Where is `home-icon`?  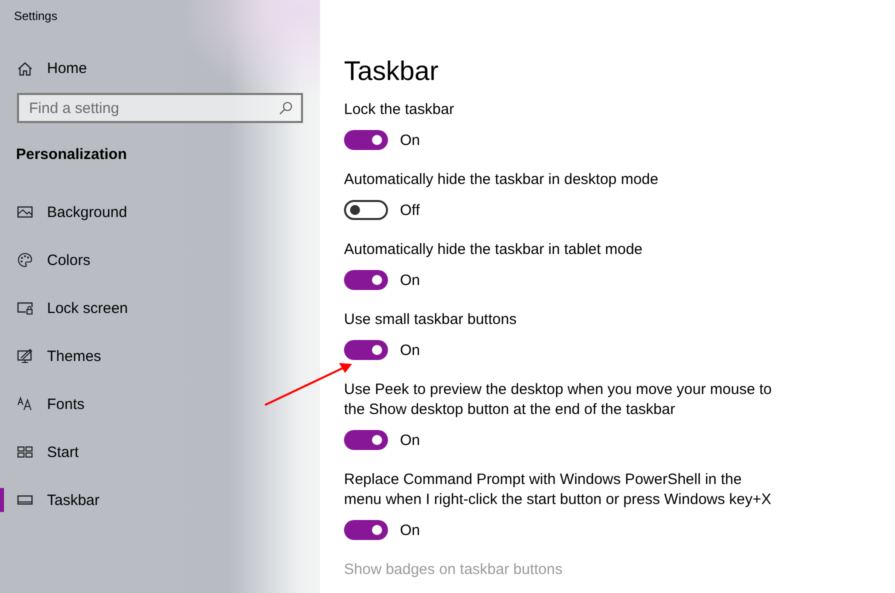
home-icon is located at coordinates (25, 68).